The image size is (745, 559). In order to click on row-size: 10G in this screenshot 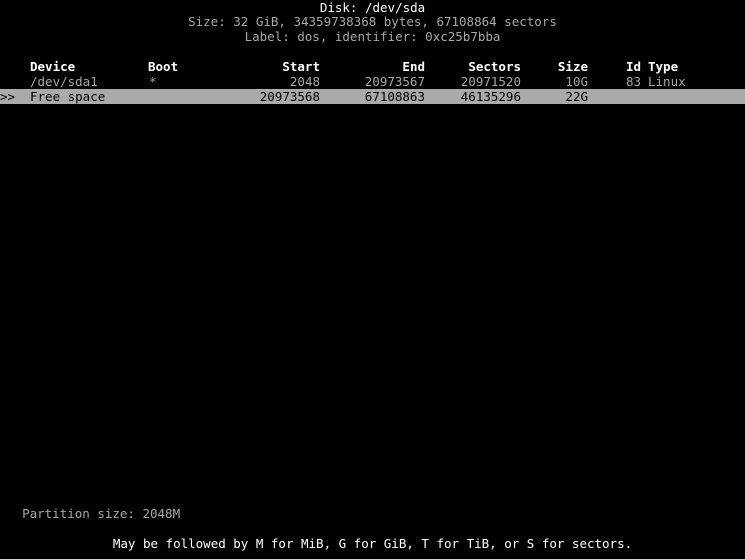, I will do `click(576, 81)`.